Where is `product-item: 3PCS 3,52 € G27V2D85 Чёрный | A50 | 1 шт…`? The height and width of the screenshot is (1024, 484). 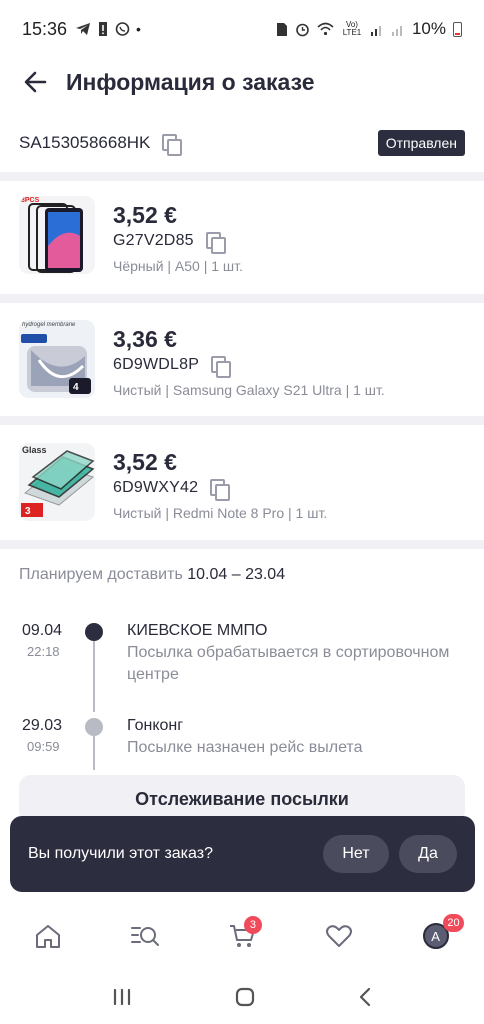 product-item: 3PCS 3,52 € G27V2D85 Чёрный | A50 | 1 шт… is located at coordinates (242, 252).